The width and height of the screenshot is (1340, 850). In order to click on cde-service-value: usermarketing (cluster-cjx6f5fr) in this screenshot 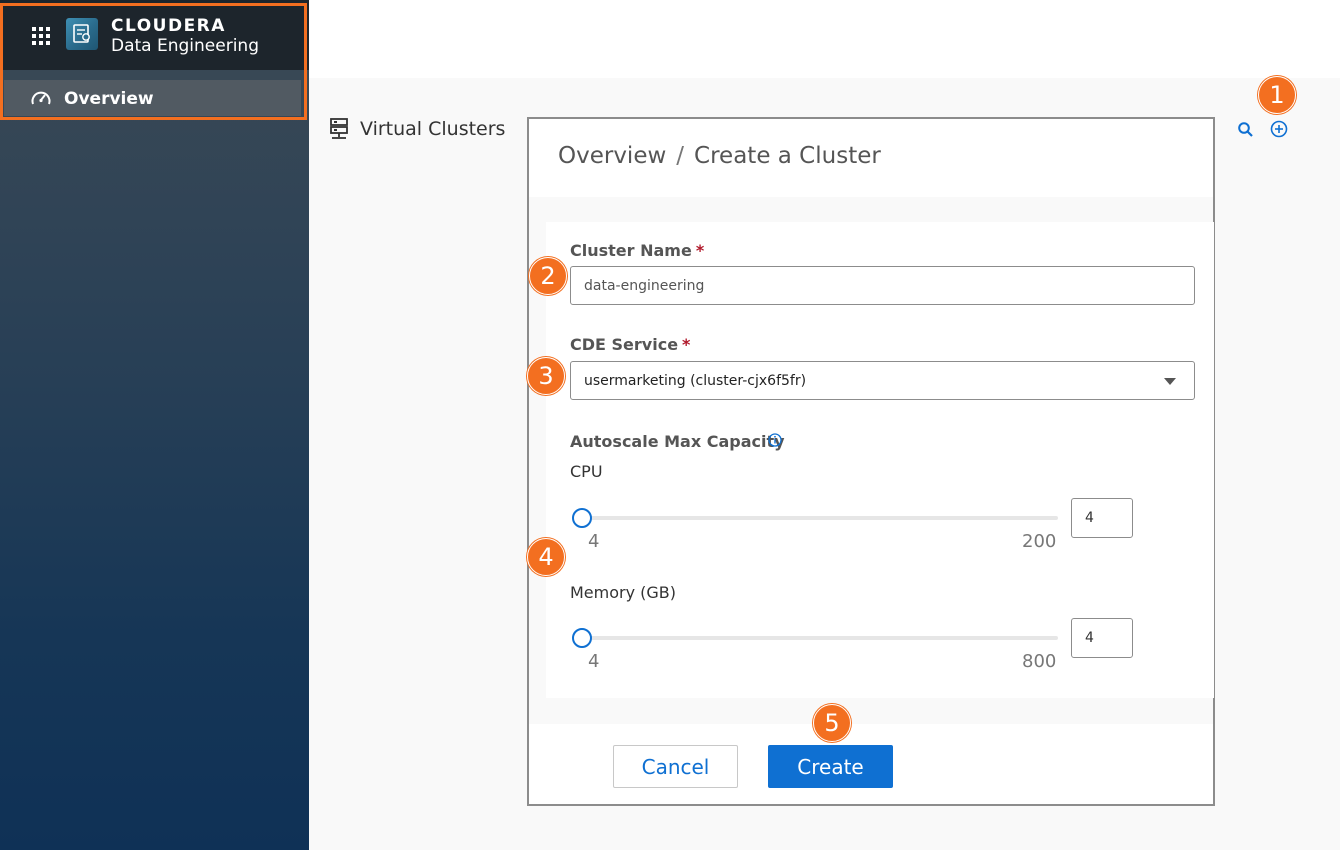, I will do `click(695, 380)`.